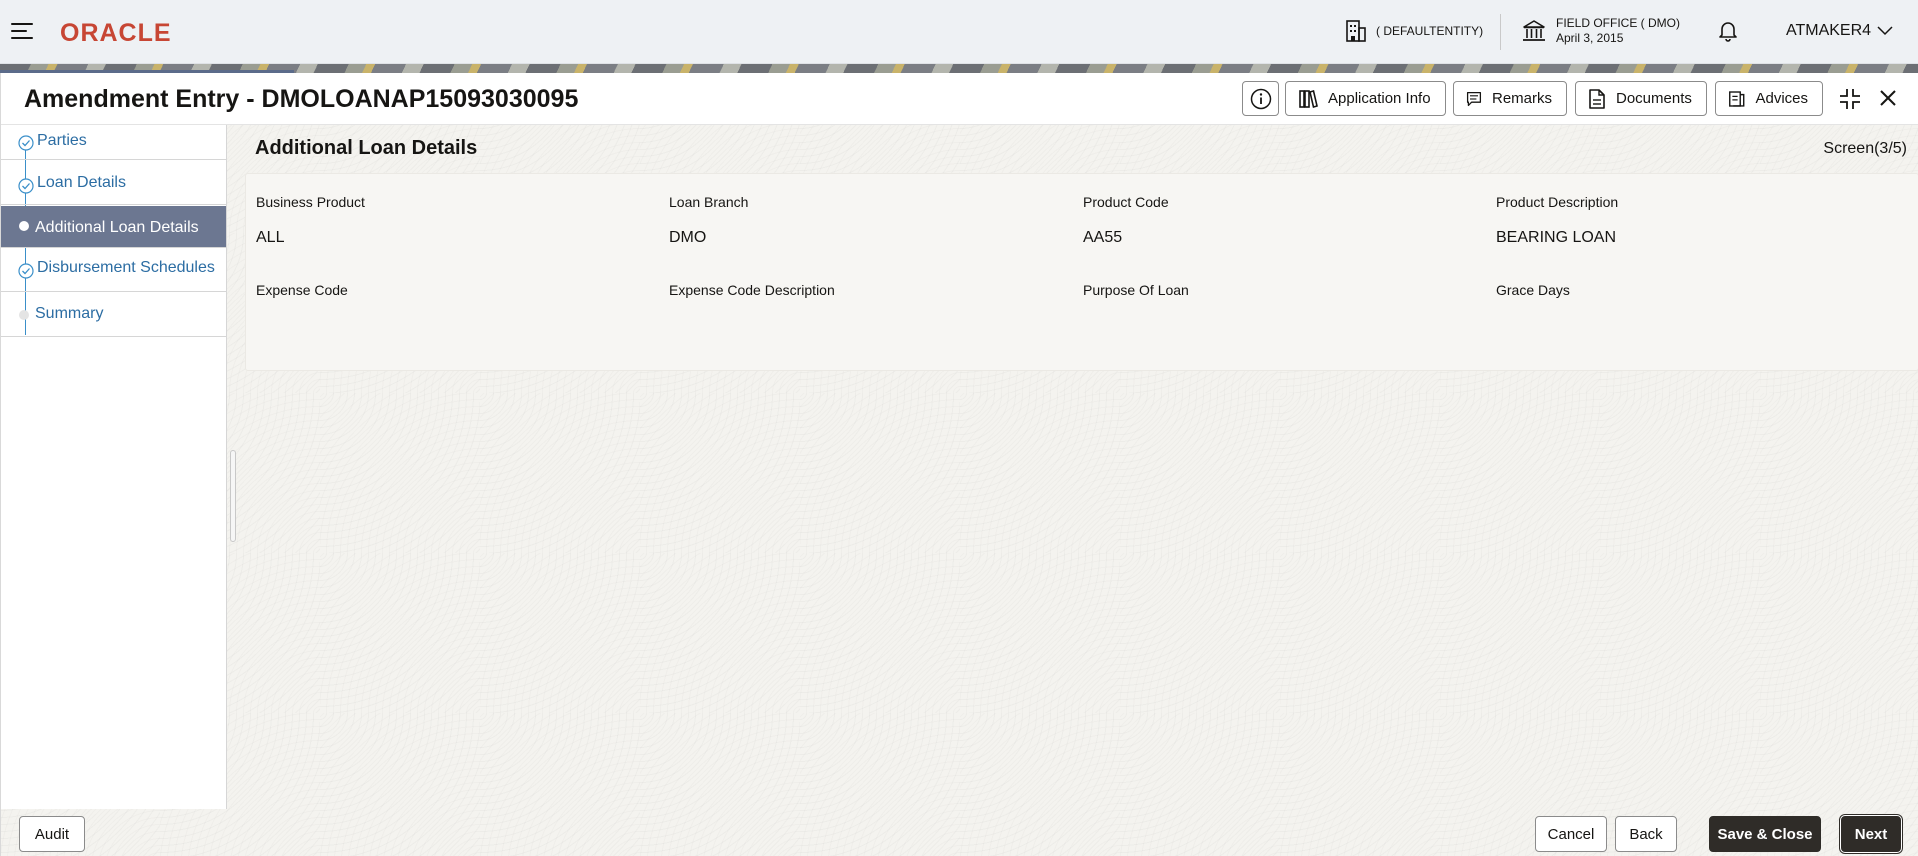 The height and width of the screenshot is (856, 1918). What do you see at coordinates (1521, 98) in the screenshot?
I see `remarks-label: Remarks` at bounding box center [1521, 98].